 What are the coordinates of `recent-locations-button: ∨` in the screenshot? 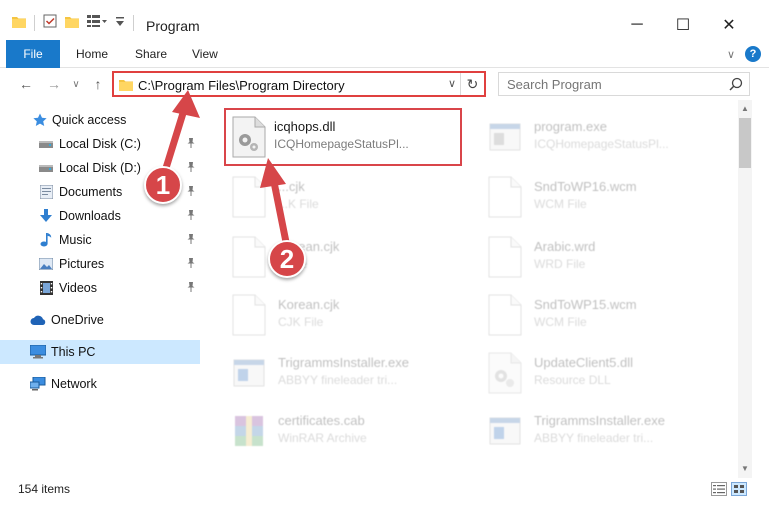 It's located at (76, 84).